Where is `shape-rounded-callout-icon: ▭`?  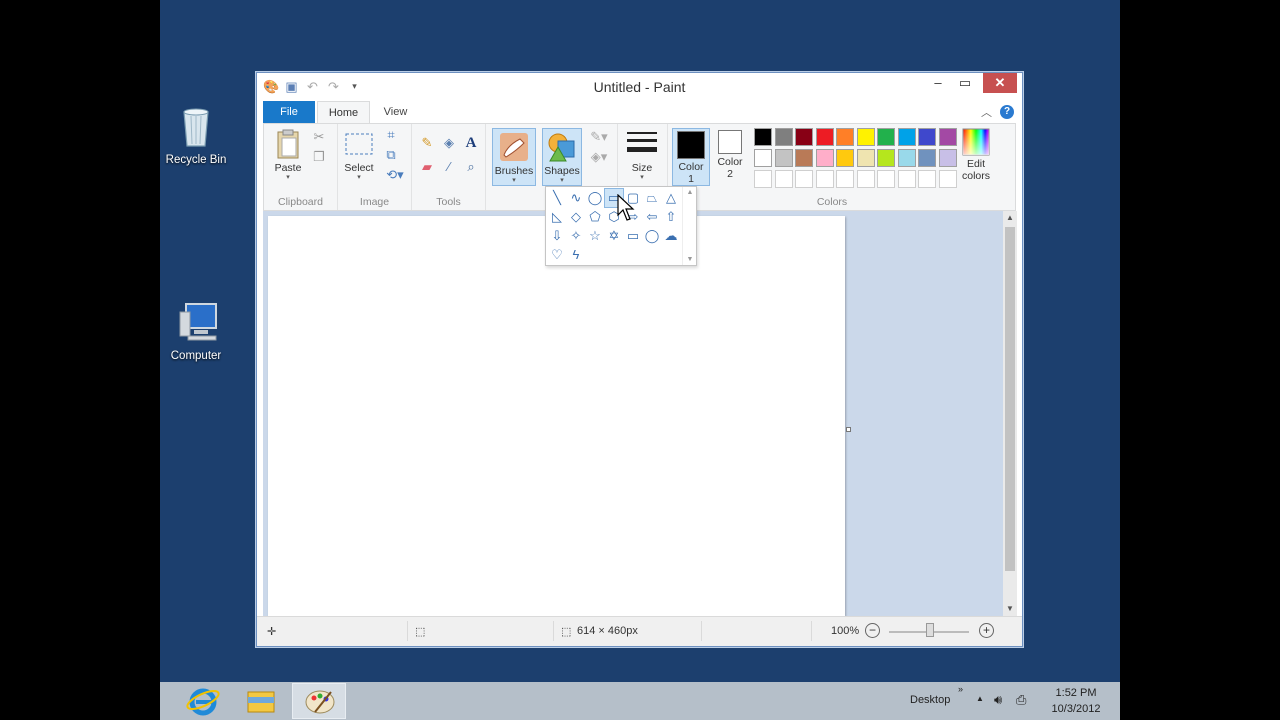
shape-rounded-callout-icon: ▭ is located at coordinates (633, 236).